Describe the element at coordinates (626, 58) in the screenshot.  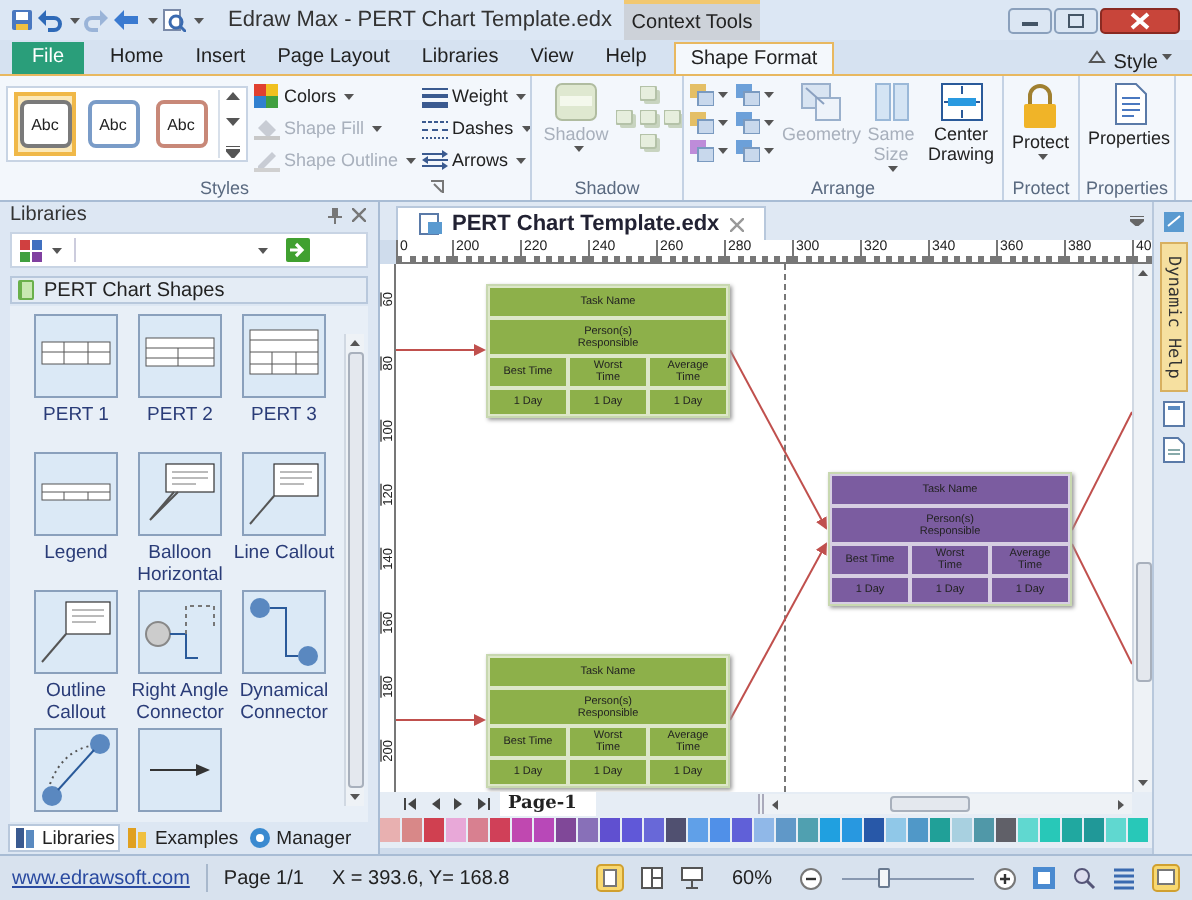
I see `ribbon-tab: Help` at that location.